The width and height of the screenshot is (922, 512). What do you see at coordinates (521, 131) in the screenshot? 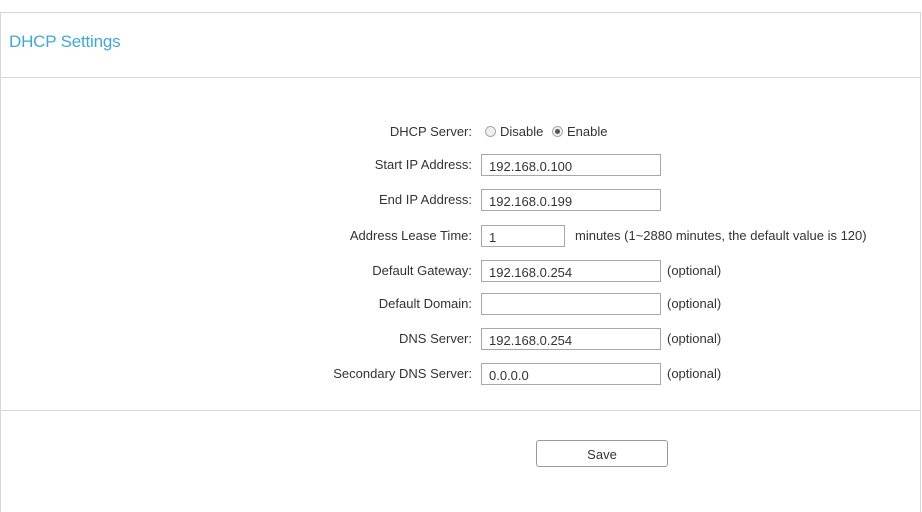
I see `disable-radio-label: Disable` at bounding box center [521, 131].